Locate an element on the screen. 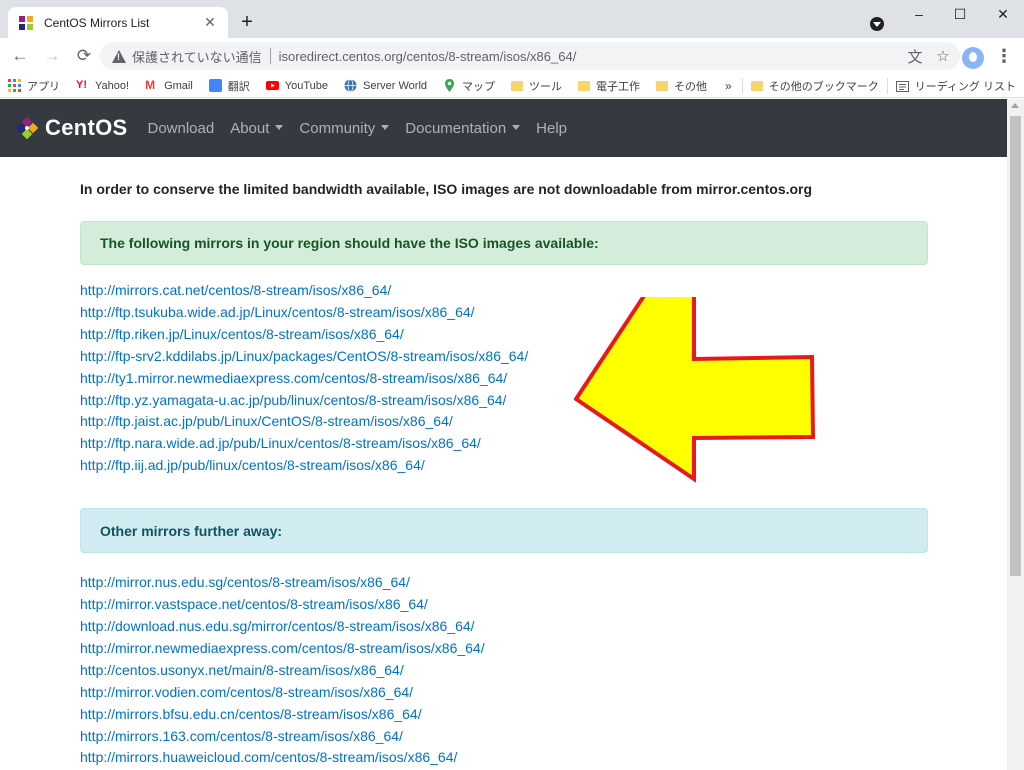 This screenshot has width=1024, height=770. nav-documentation: Documentation is located at coordinates (463, 128).